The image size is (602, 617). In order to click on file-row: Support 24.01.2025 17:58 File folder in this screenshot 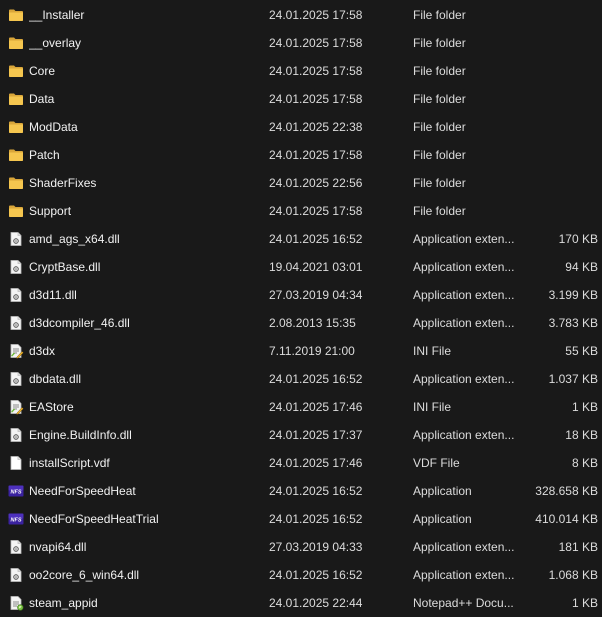, I will do `click(301, 211)`.